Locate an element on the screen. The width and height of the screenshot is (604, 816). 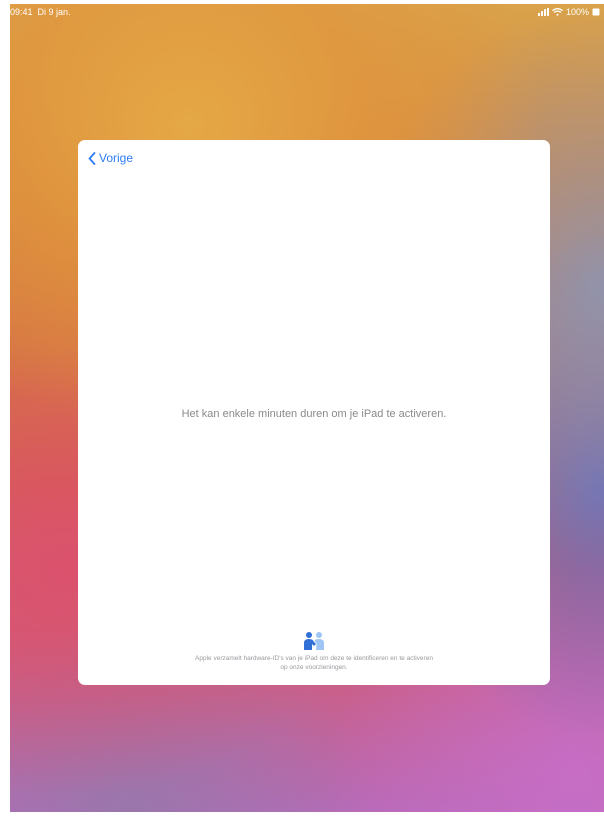
battery-percentage: 100% is located at coordinates (577, 12).